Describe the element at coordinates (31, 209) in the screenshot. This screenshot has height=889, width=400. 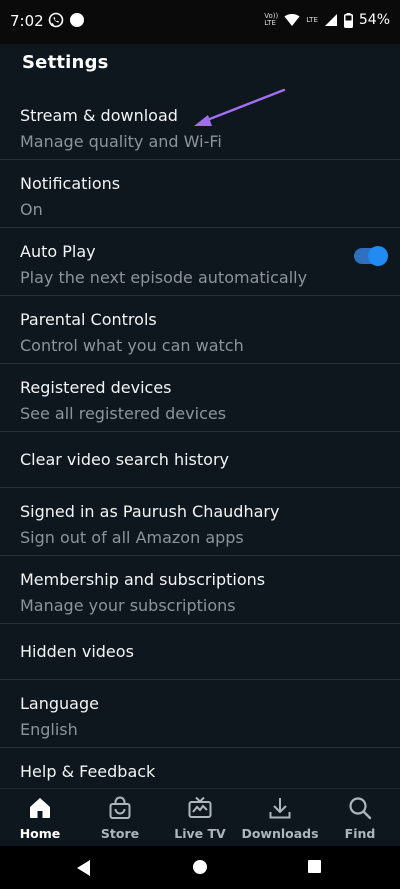
I see `settings-item-subtitle: On` at that location.